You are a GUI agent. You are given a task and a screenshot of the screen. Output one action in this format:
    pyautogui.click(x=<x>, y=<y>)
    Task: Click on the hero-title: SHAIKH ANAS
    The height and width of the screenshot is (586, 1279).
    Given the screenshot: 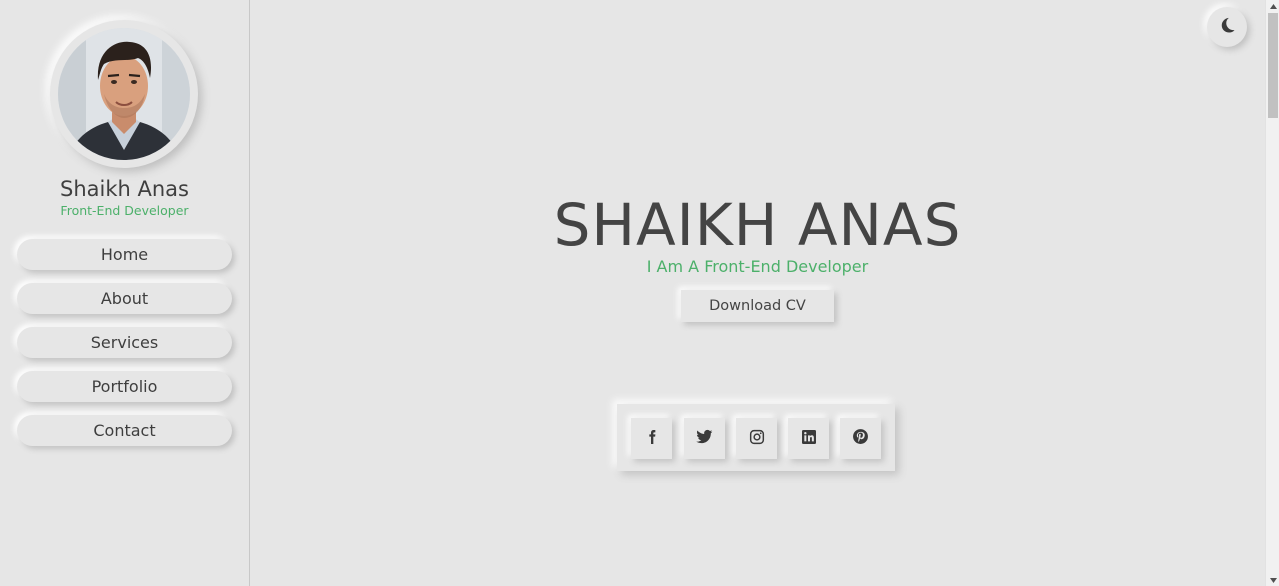 What is the action you would take?
    pyautogui.click(x=757, y=225)
    